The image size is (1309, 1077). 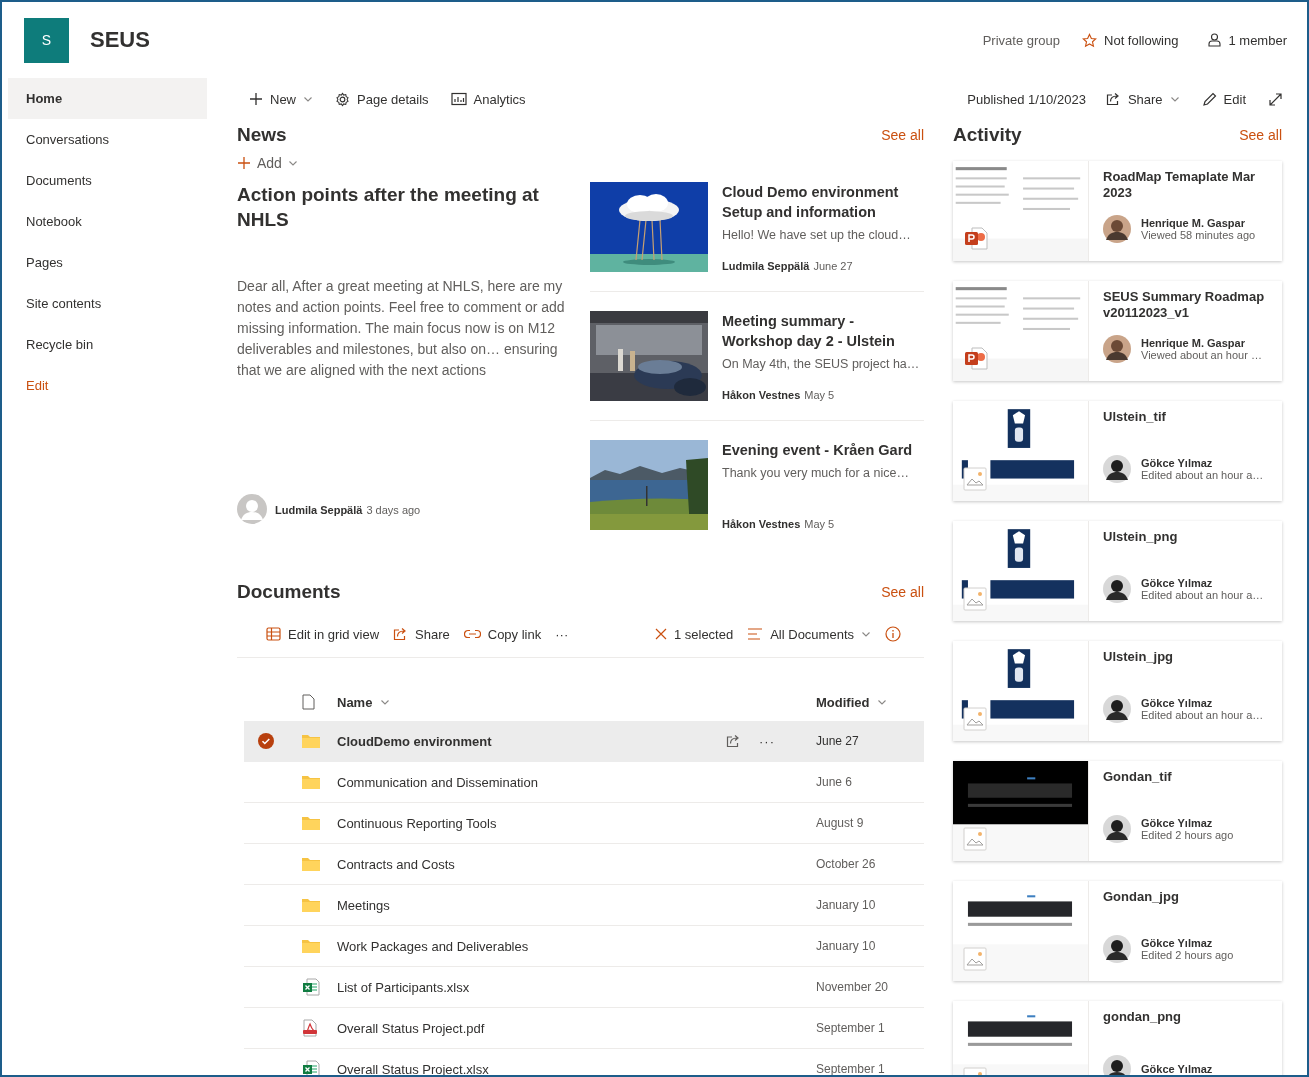 What do you see at coordinates (107, 303) in the screenshot?
I see `nav-item: Site contents` at bounding box center [107, 303].